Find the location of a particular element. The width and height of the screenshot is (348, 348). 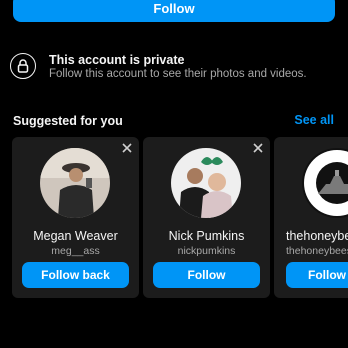

suggestion-name: Megan Weaver is located at coordinates (75, 236).